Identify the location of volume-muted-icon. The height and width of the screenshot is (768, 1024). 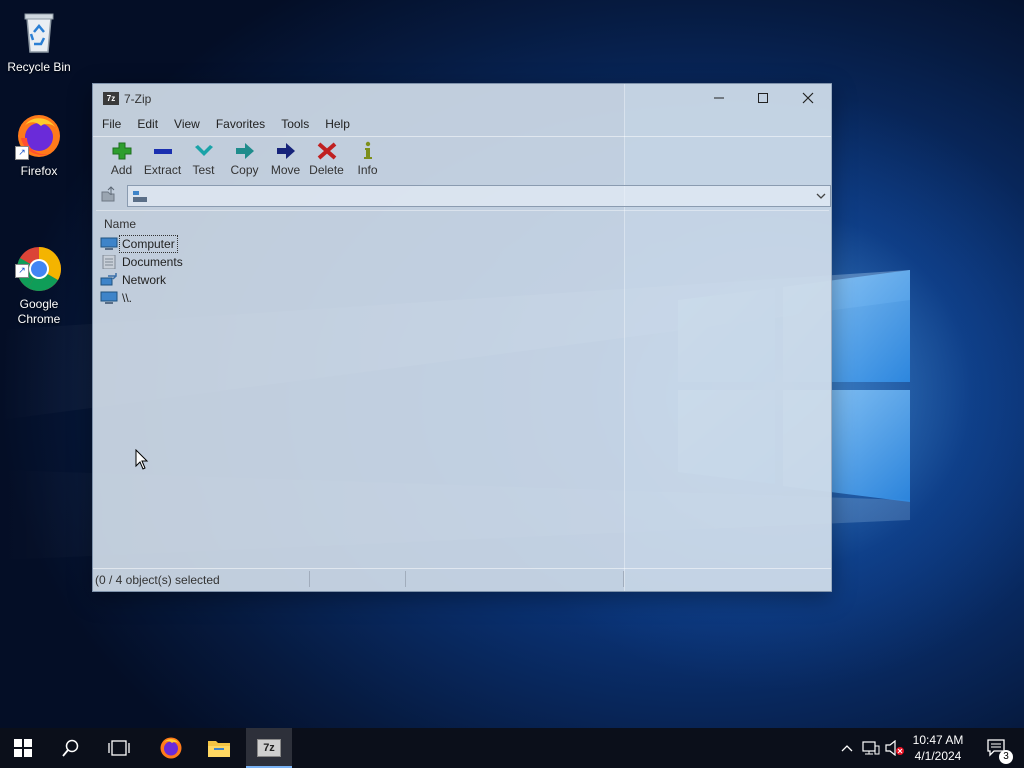
(894, 748).